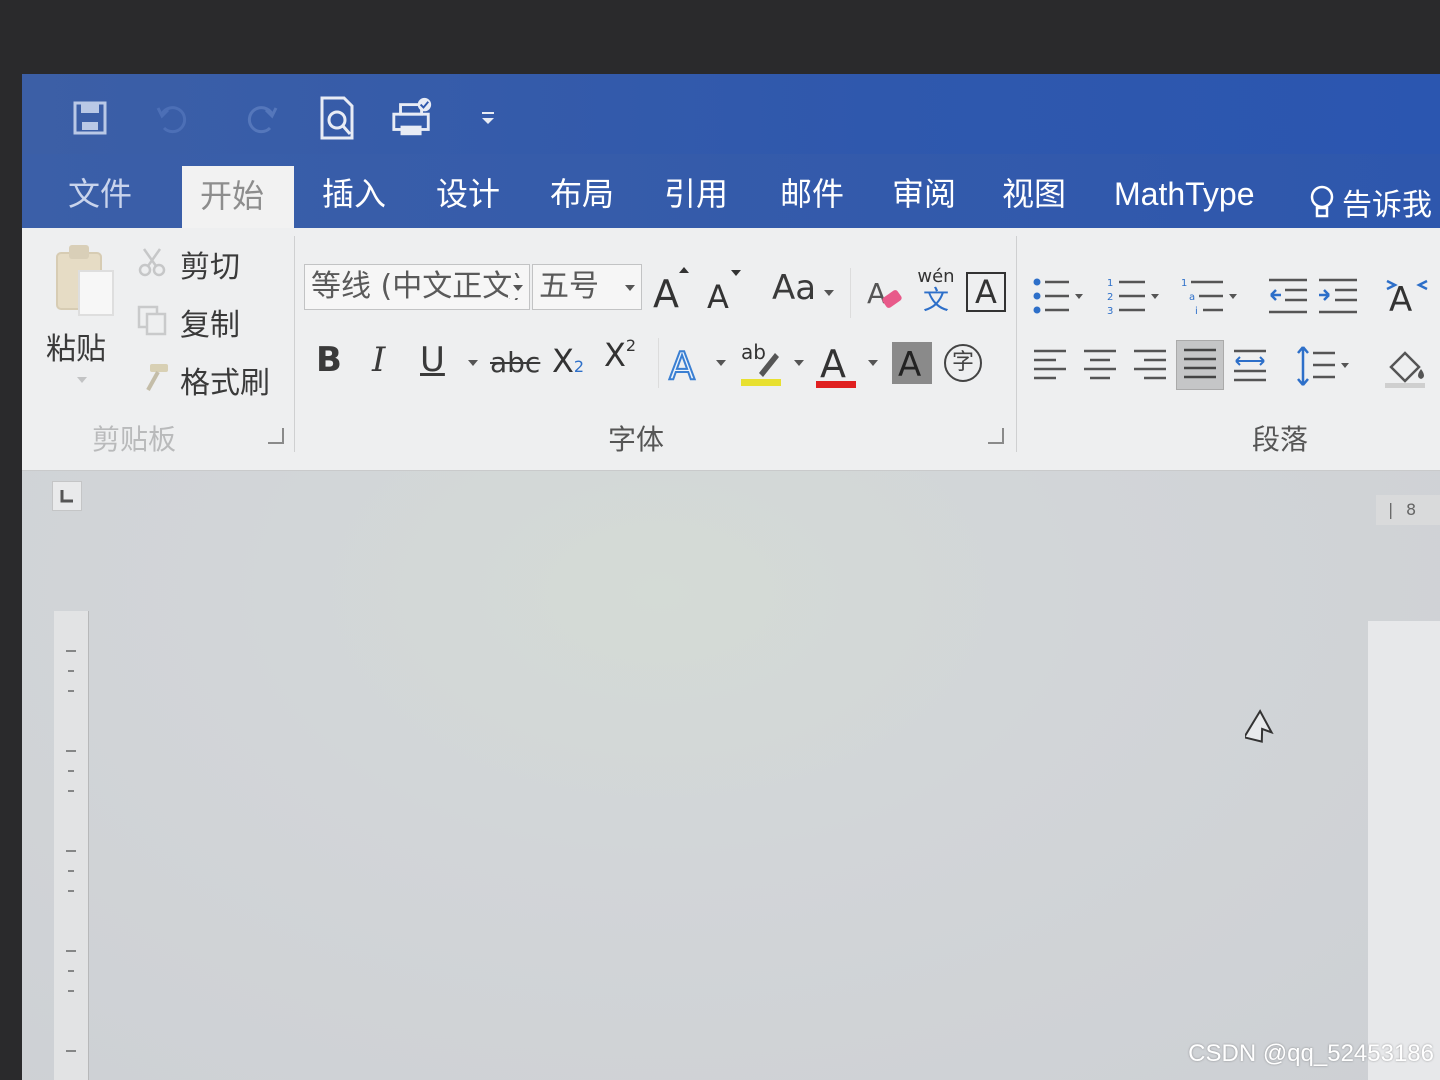 This screenshot has height=1080, width=1440. What do you see at coordinates (1192, 297) in the screenshot?
I see `svg-text: a` at bounding box center [1192, 297].